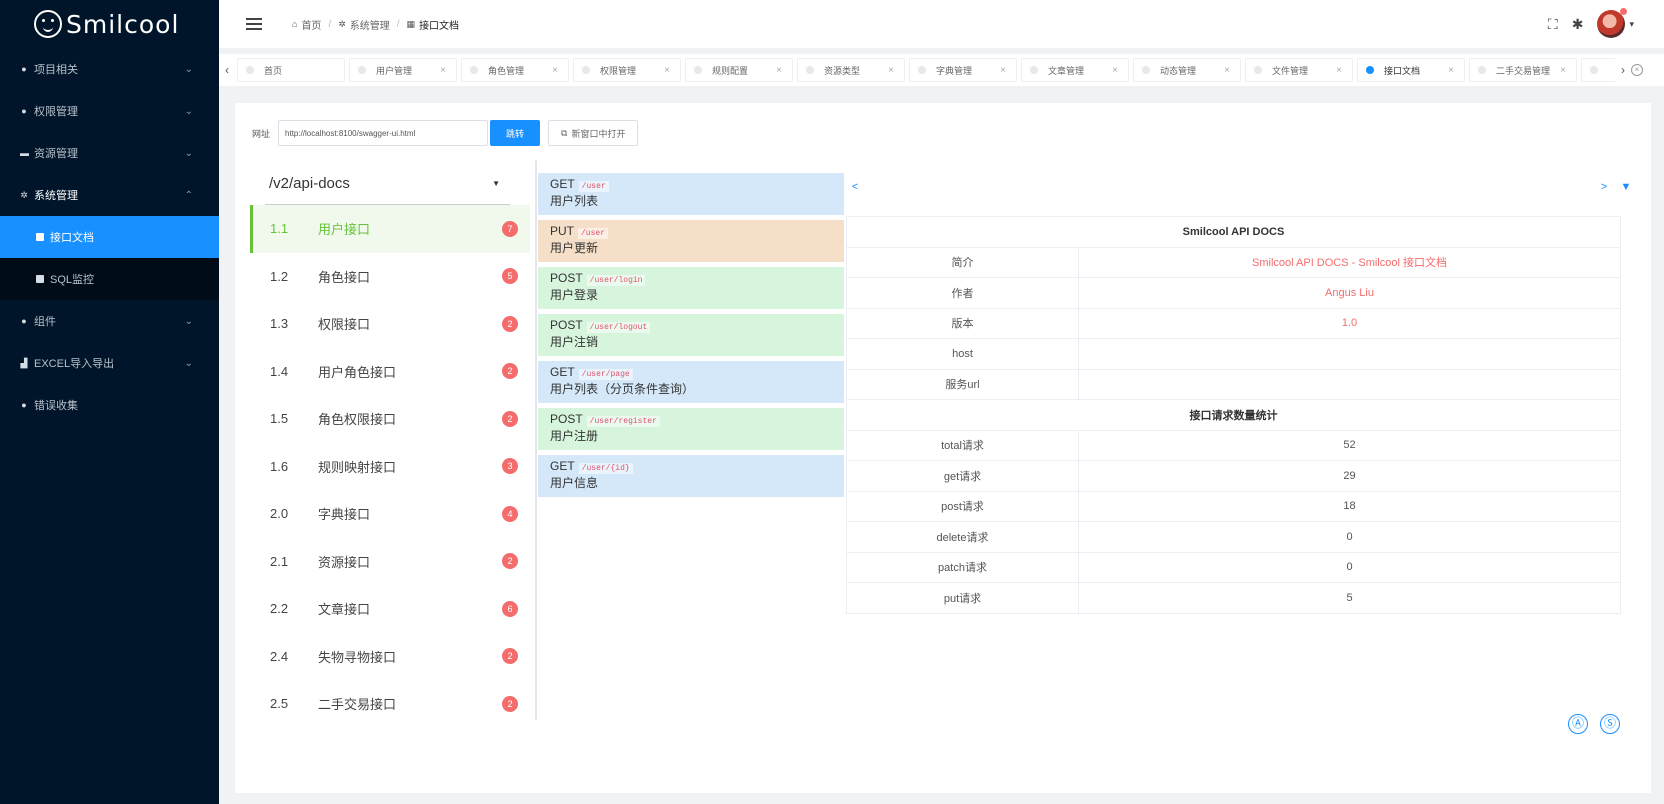 The width and height of the screenshot is (1664, 804). Describe the element at coordinates (390, 229) in the screenshot. I see `api-group-item: 1.1 用户接口 7` at that location.